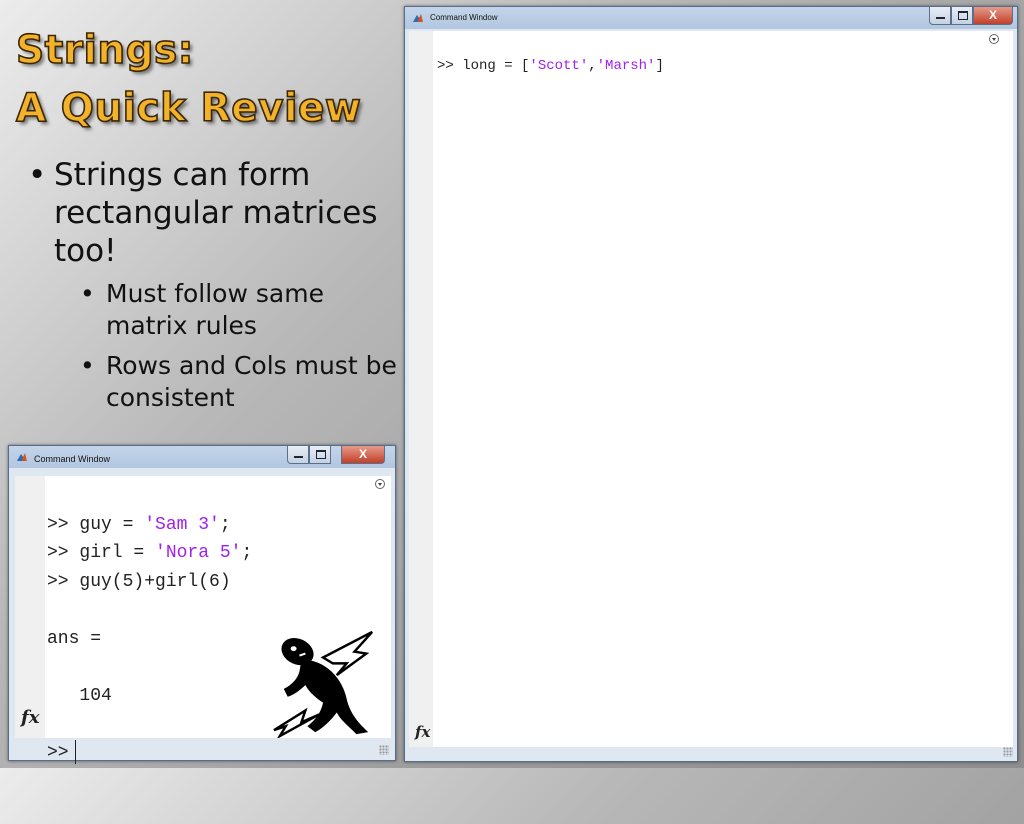 The image size is (1024, 824). I want to click on small-window-gutter, so click(30, 607).